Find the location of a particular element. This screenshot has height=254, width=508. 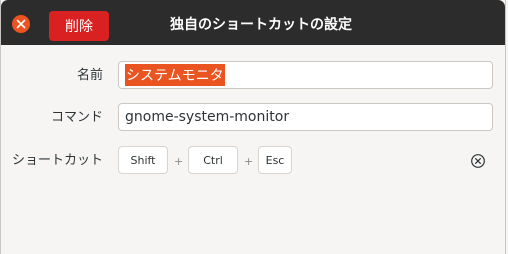

close-button is located at coordinates (21, 24).